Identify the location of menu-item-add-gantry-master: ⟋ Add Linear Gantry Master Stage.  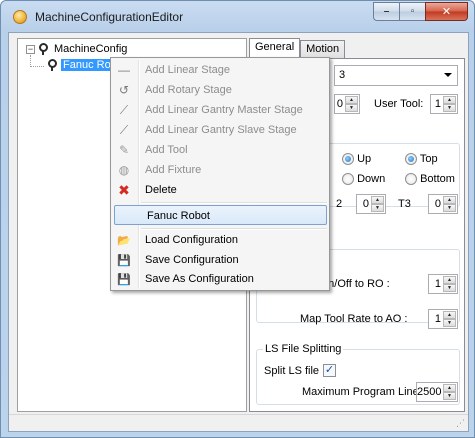
(220, 110).